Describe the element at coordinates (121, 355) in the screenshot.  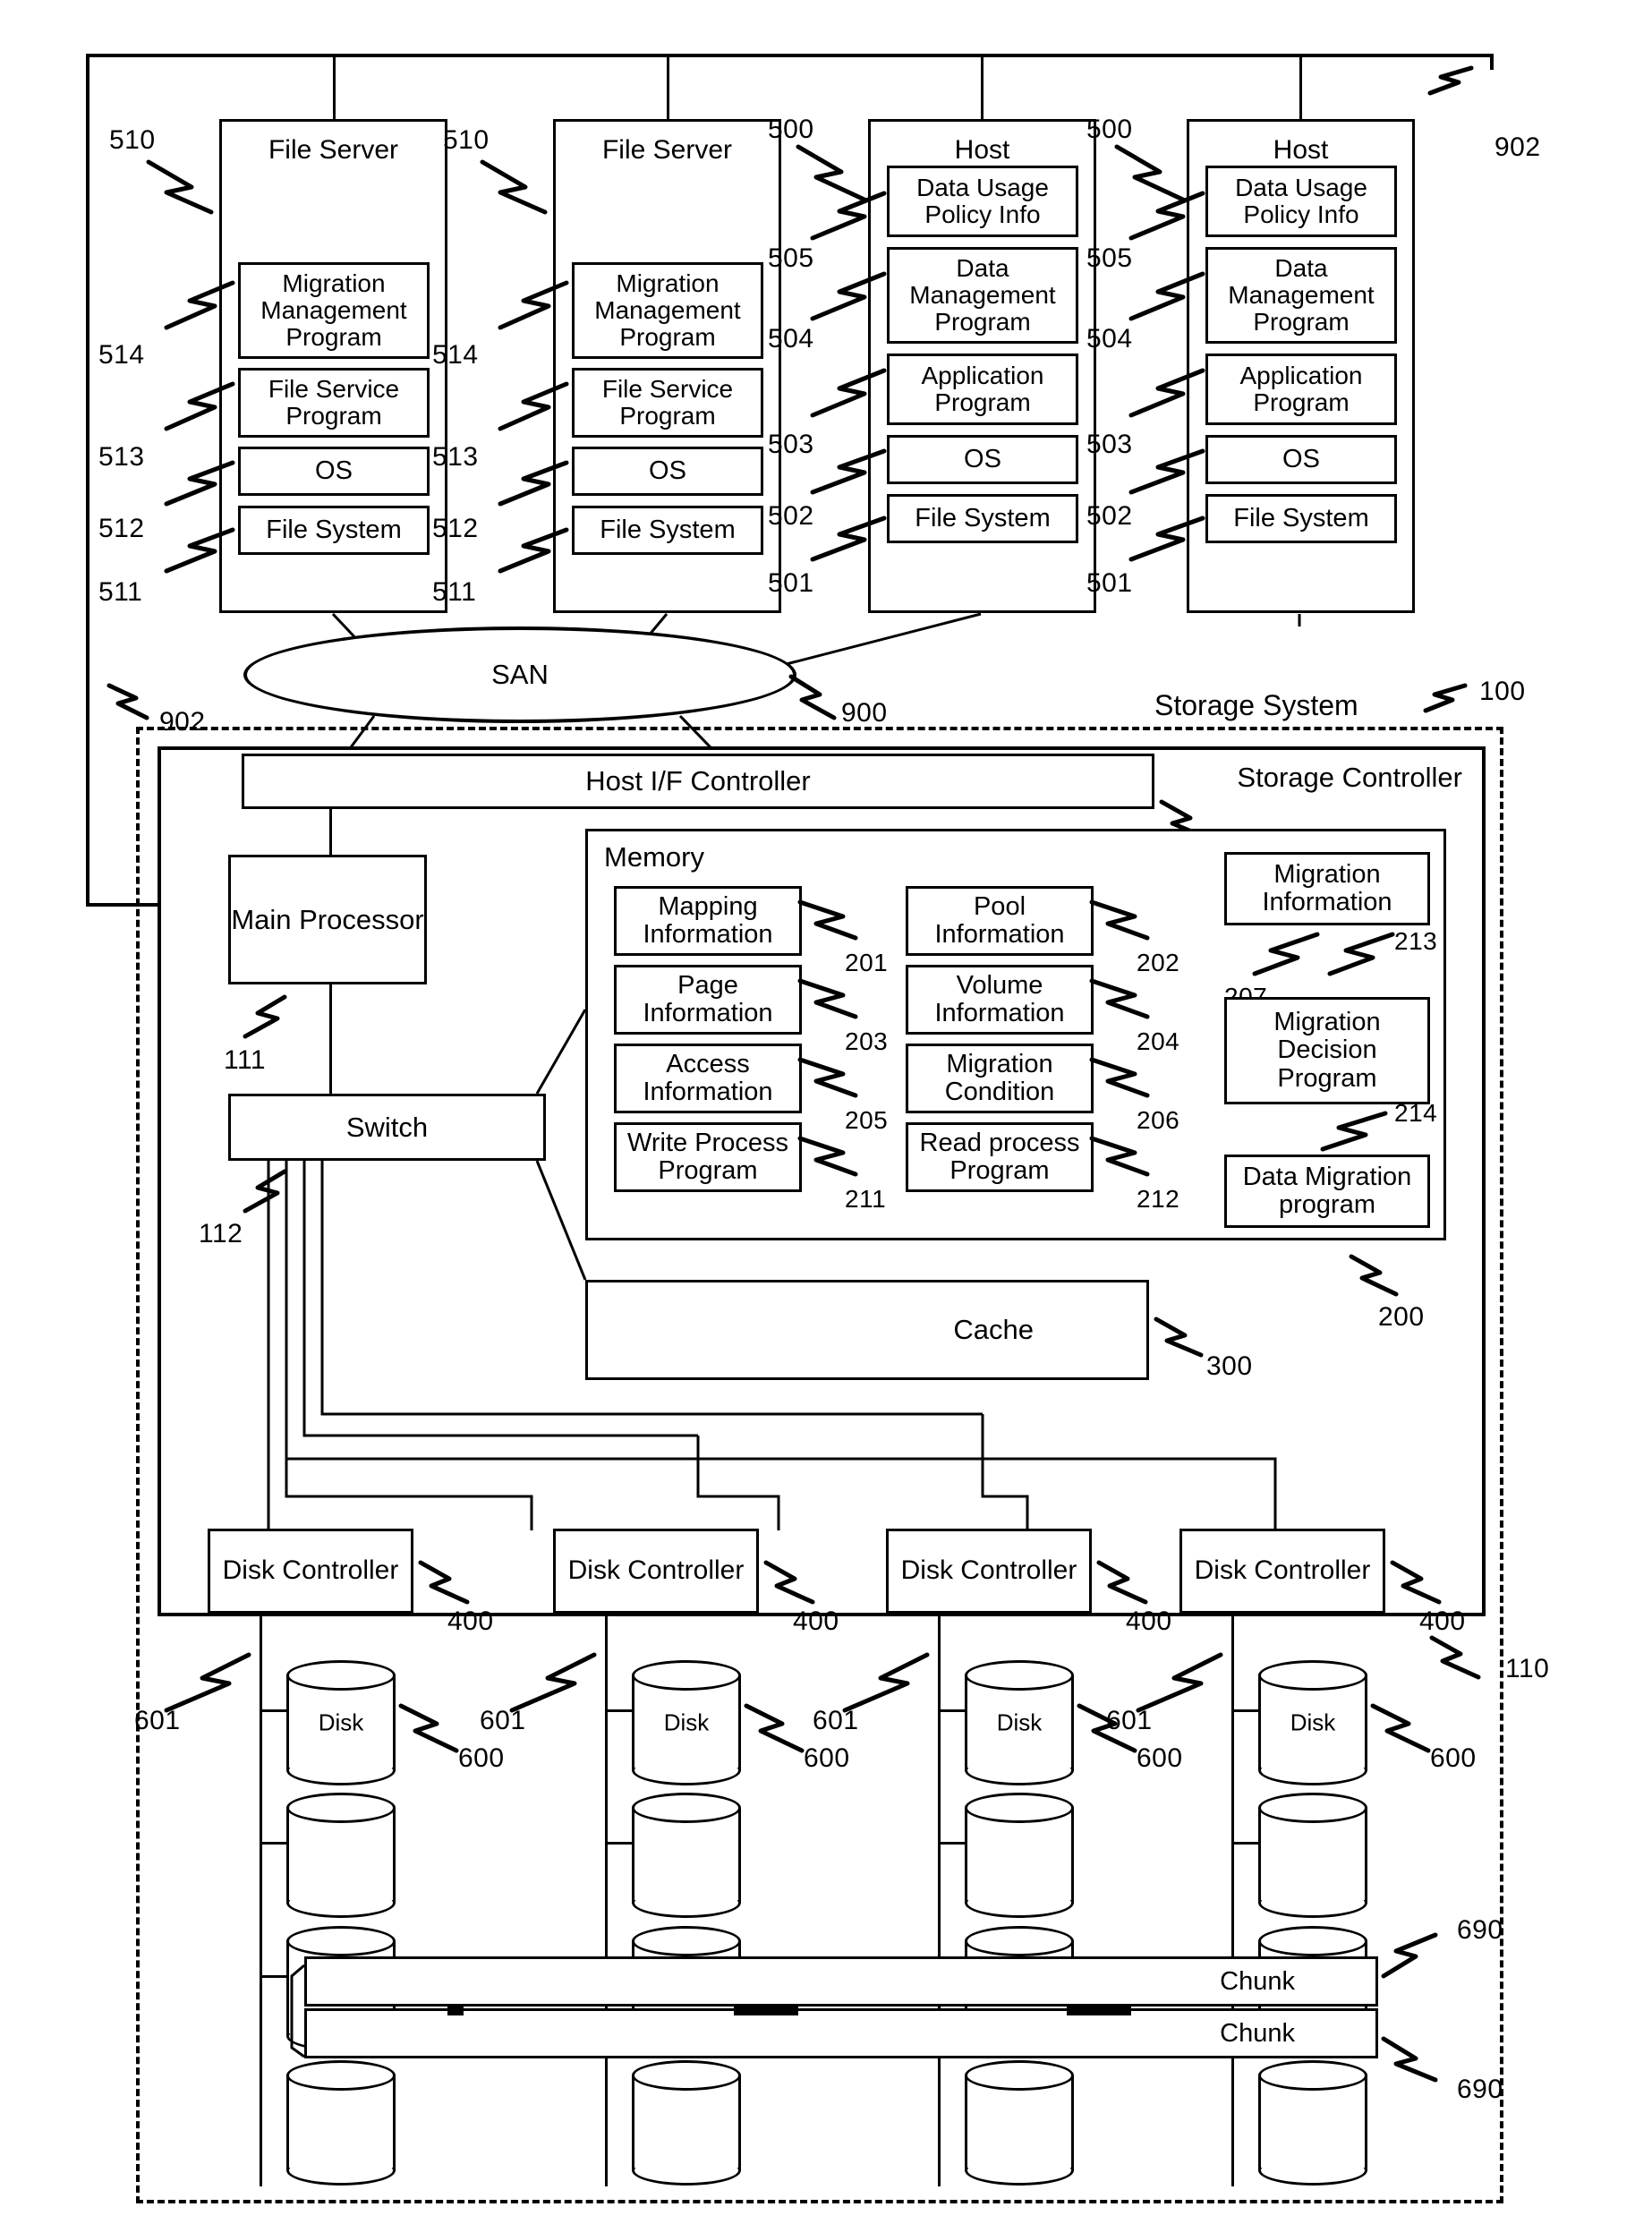
I see `ref-514-a: 514` at that location.